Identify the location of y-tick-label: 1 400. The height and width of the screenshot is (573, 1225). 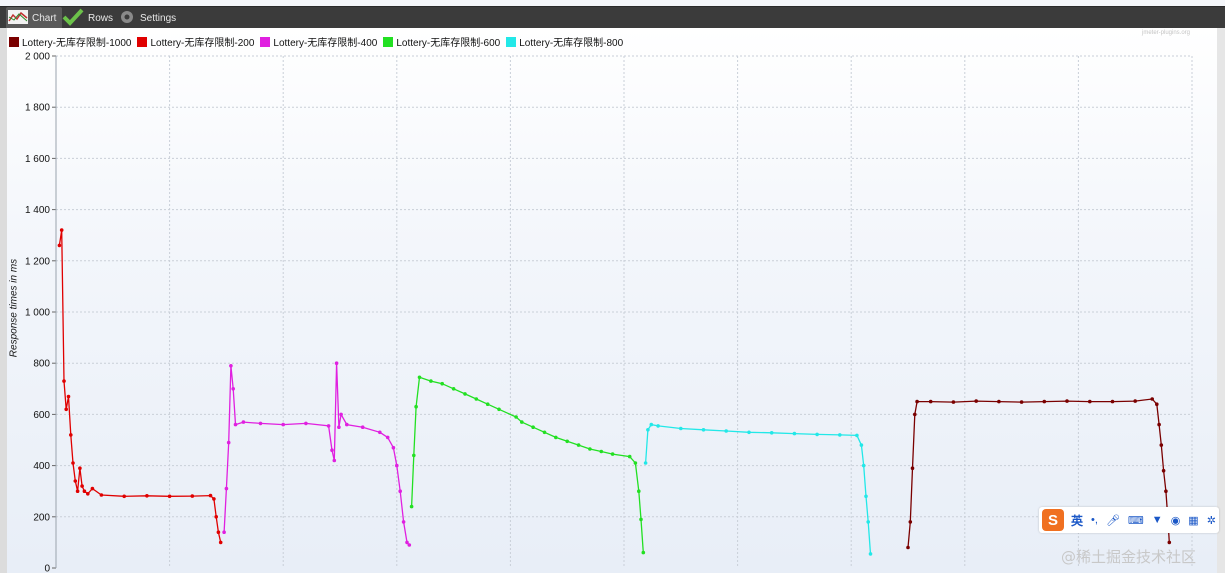
(37, 210).